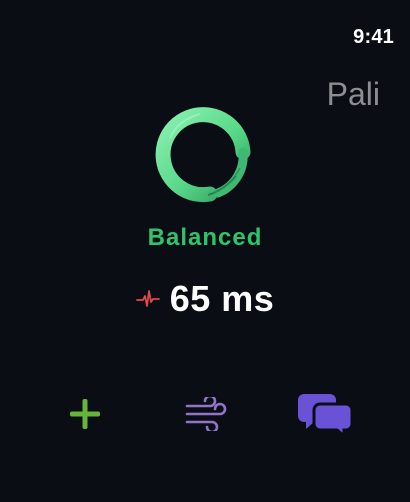  What do you see at coordinates (373, 37) in the screenshot?
I see `status-time: 9:41` at bounding box center [373, 37].